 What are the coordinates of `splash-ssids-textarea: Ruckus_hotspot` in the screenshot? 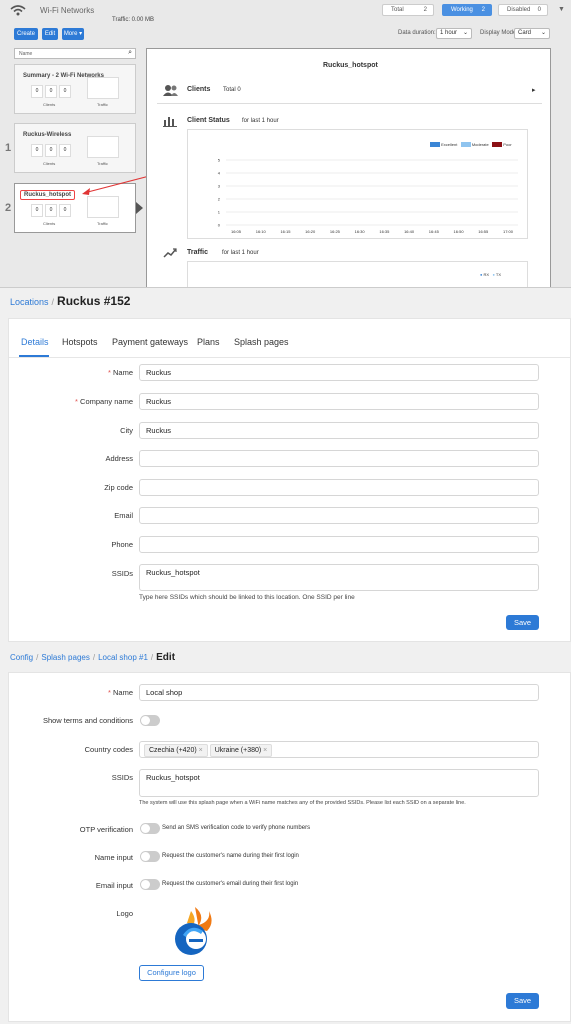 It's located at (339, 783).